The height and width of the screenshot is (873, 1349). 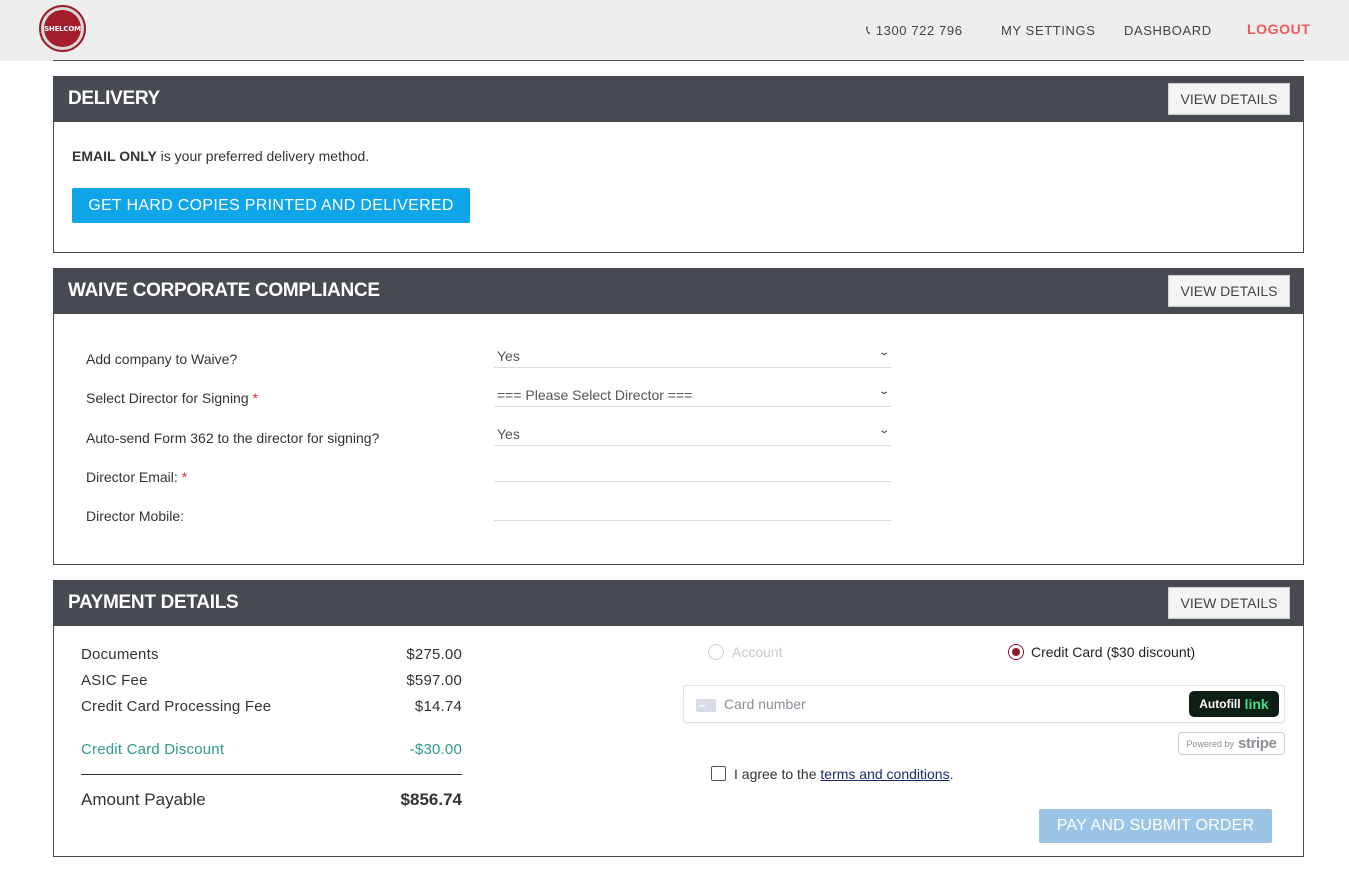 I want to click on discount-label: Credit Card Discount, so click(x=153, y=749).